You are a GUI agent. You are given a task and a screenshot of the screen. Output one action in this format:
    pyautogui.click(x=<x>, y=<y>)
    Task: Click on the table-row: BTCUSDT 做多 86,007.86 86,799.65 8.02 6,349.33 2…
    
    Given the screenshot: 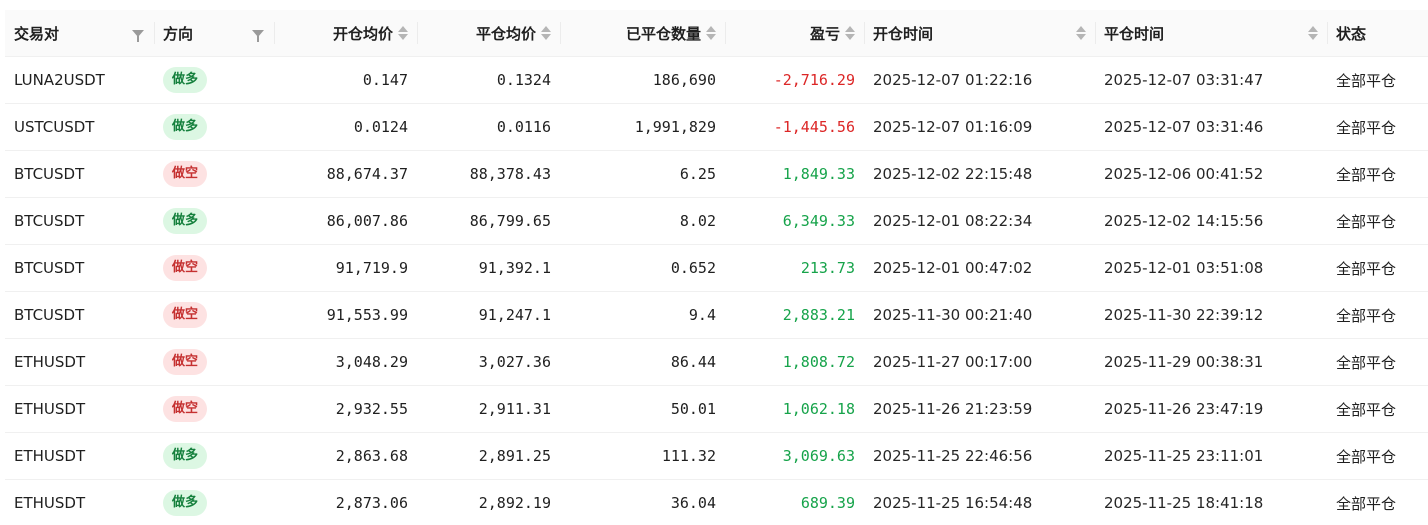 What is the action you would take?
    pyautogui.click(x=716, y=221)
    